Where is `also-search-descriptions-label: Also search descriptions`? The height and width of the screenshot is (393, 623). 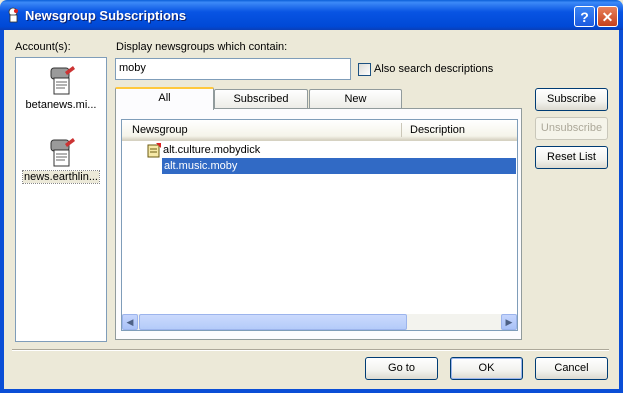 also-search-descriptions-label: Also search descriptions is located at coordinates (433, 69).